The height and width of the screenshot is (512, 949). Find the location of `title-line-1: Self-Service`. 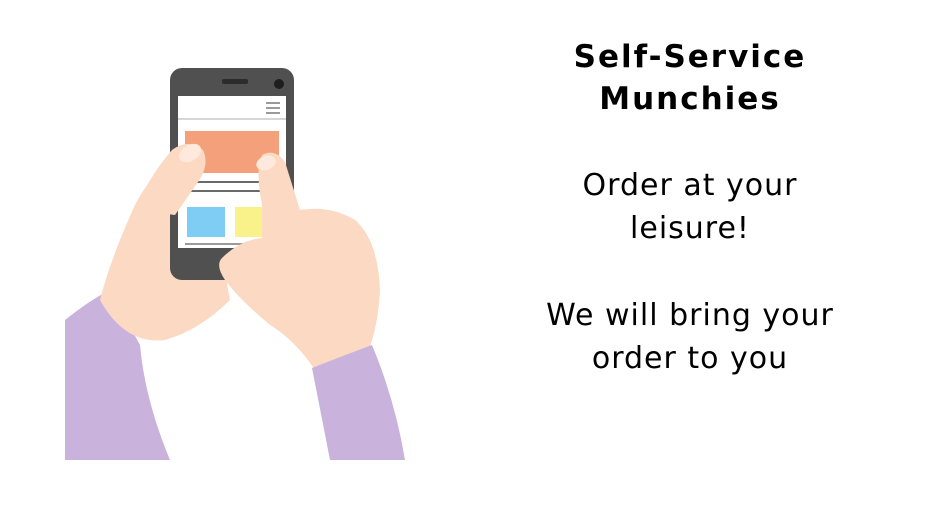

title-line-1: Self-Service is located at coordinates (690, 57).